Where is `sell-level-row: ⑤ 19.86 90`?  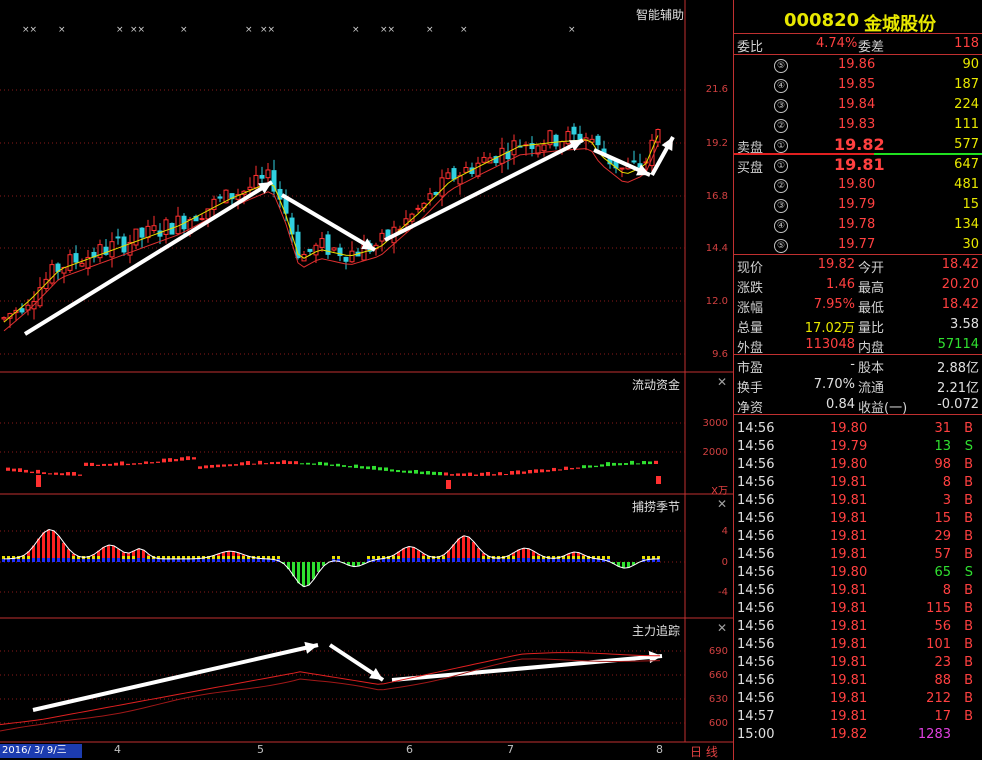 sell-level-row: ⑤ 19.86 90 is located at coordinates (858, 65).